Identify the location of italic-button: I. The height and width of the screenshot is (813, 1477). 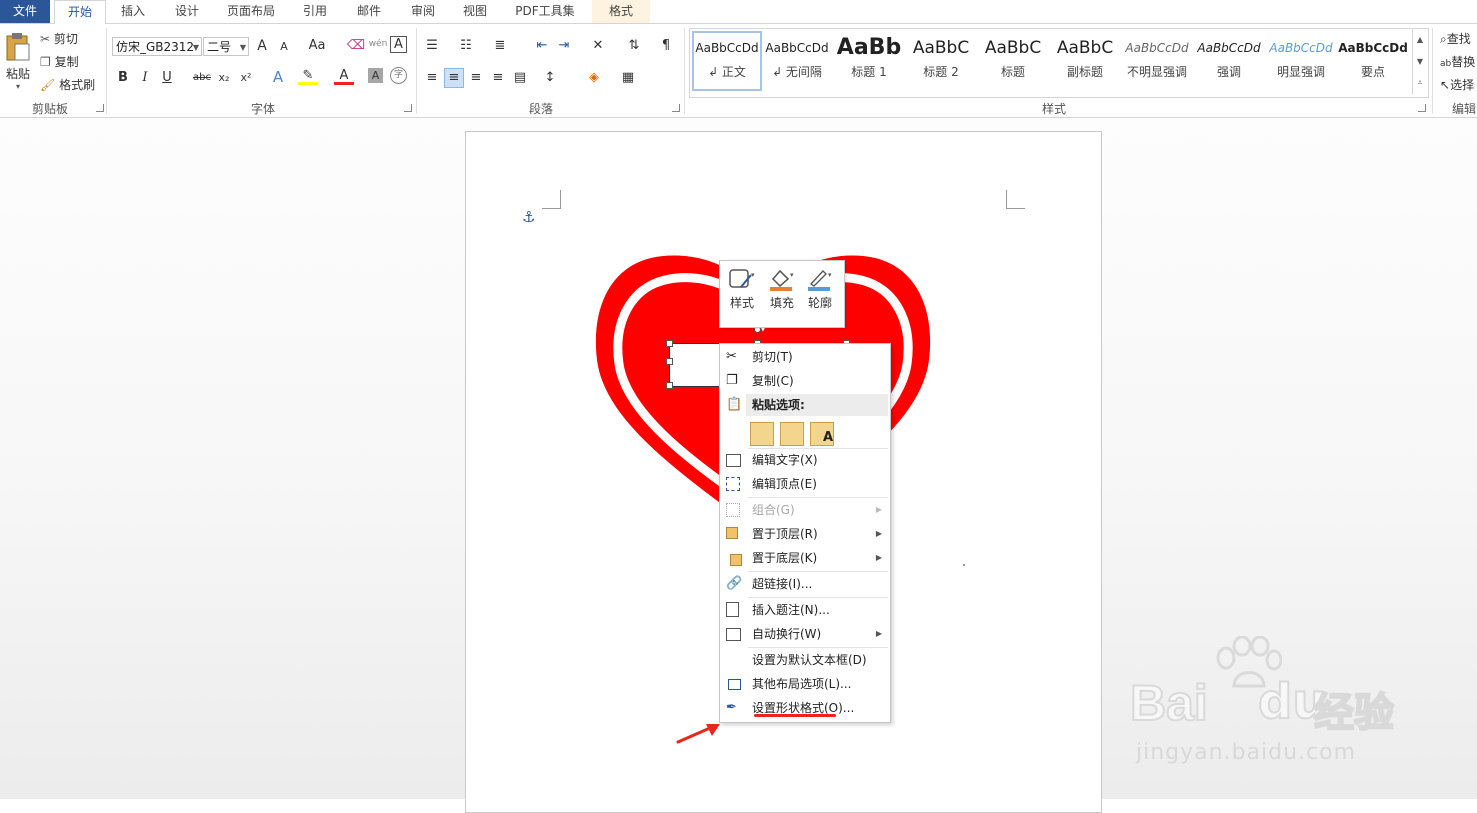
(145, 78).